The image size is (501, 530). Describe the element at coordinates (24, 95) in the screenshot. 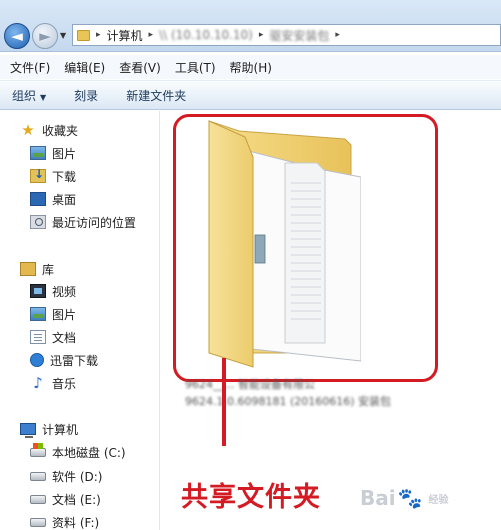

I see `organize-label: 组织` at that location.